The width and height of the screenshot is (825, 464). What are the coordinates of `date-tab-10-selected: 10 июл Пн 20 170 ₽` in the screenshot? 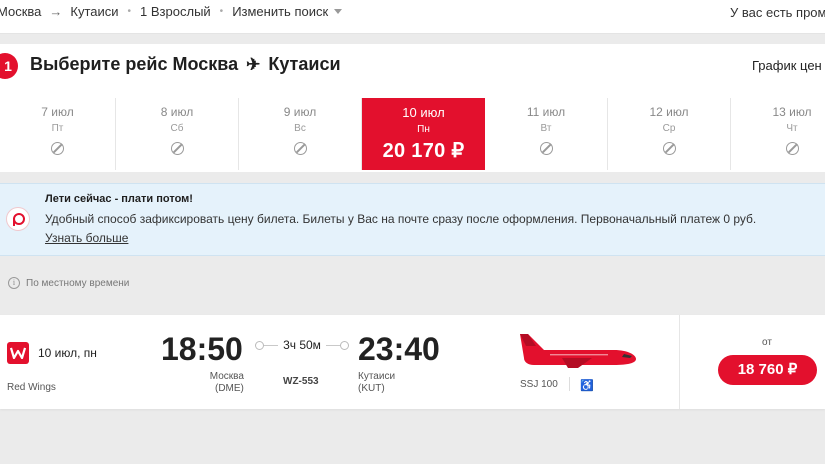 It's located at (423, 134).